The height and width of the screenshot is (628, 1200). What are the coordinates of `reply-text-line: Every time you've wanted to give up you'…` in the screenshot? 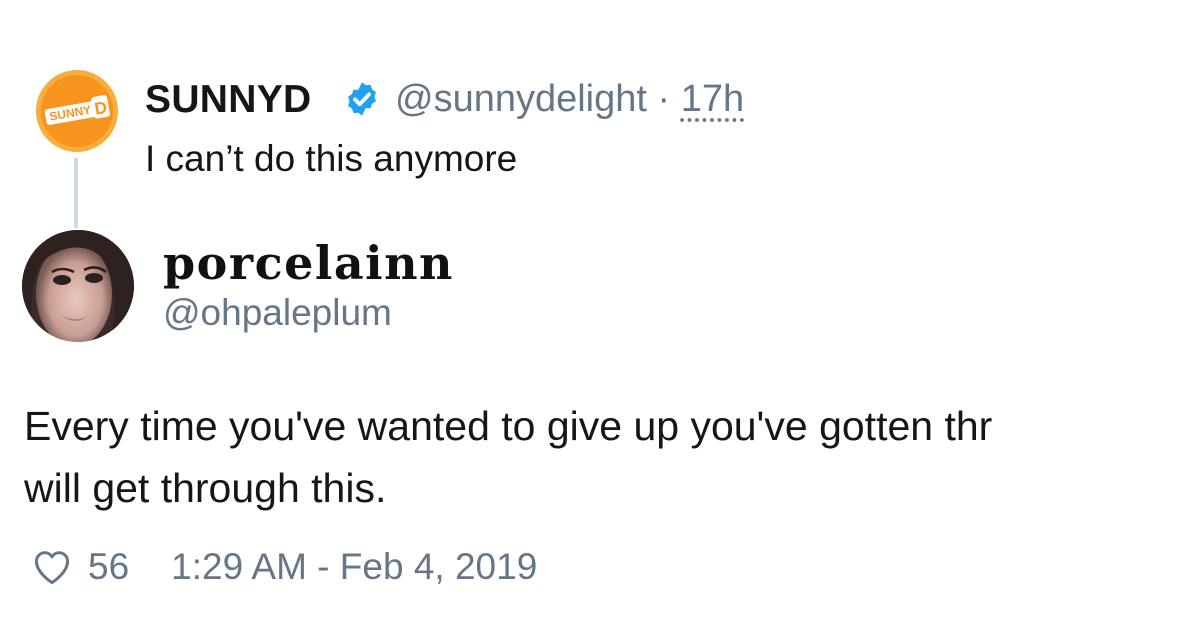 It's located at (508, 426).